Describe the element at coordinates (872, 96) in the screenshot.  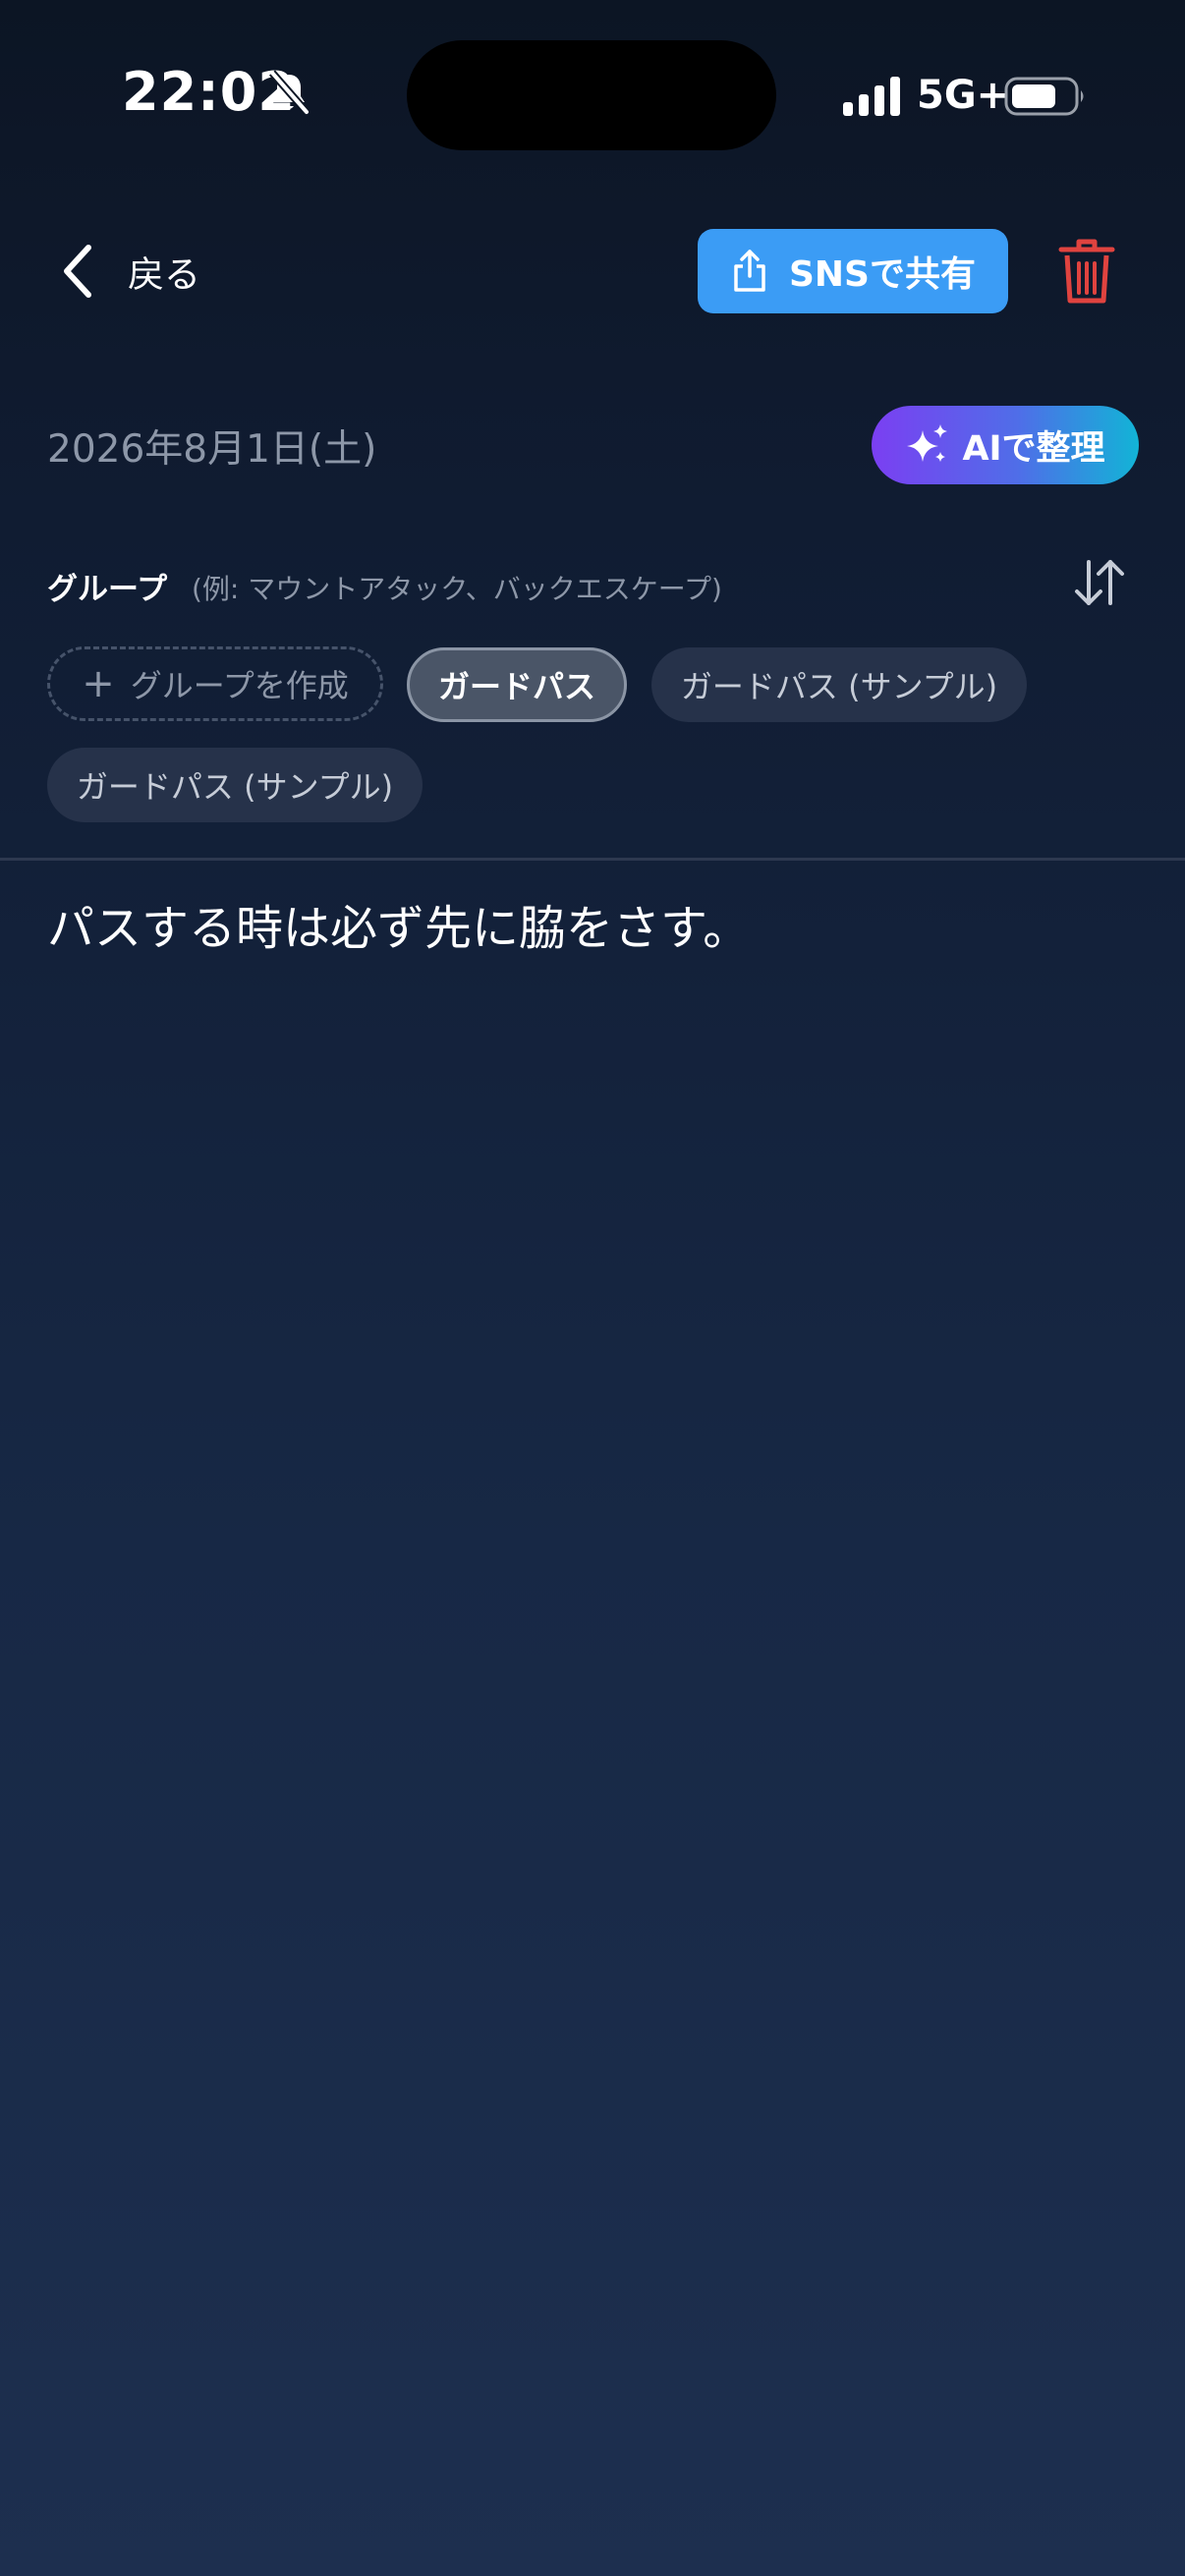
I see `signal-icon` at that location.